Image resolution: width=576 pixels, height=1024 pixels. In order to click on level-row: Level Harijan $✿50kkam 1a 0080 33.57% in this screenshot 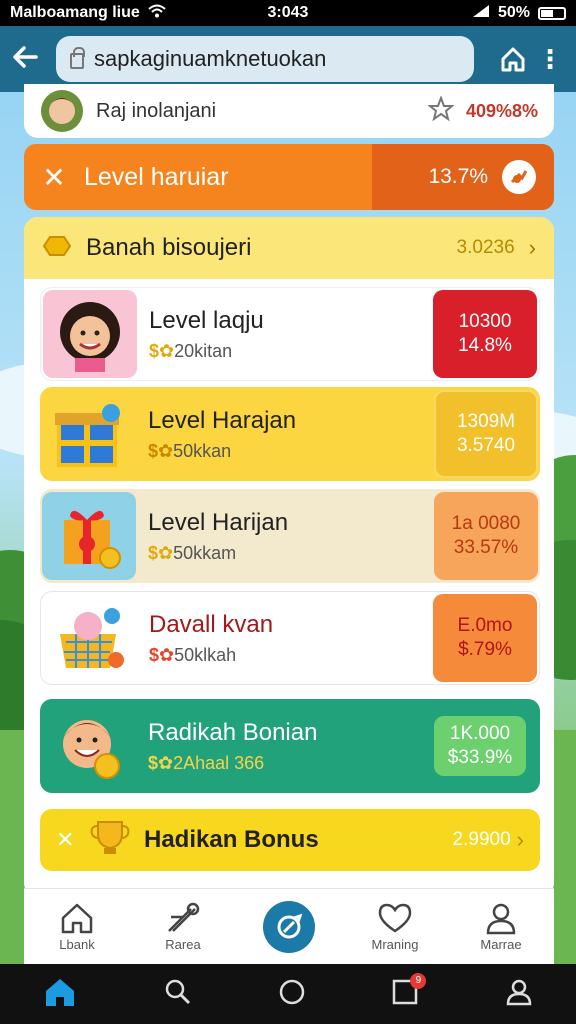, I will do `click(290, 536)`.